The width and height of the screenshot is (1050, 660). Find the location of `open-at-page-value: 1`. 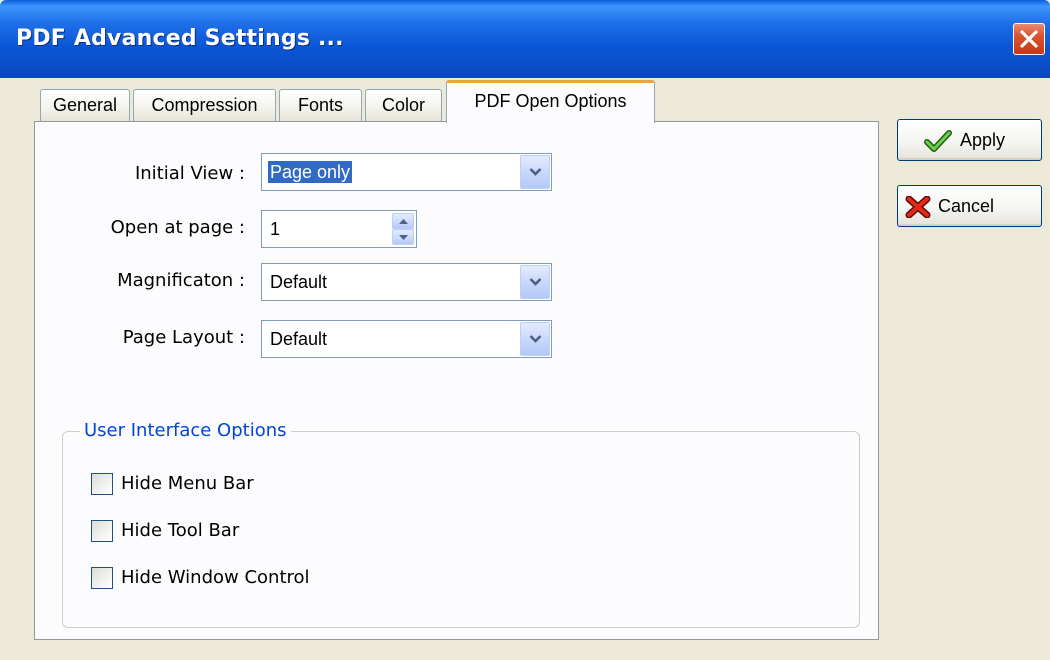

open-at-page-value: 1 is located at coordinates (275, 229).